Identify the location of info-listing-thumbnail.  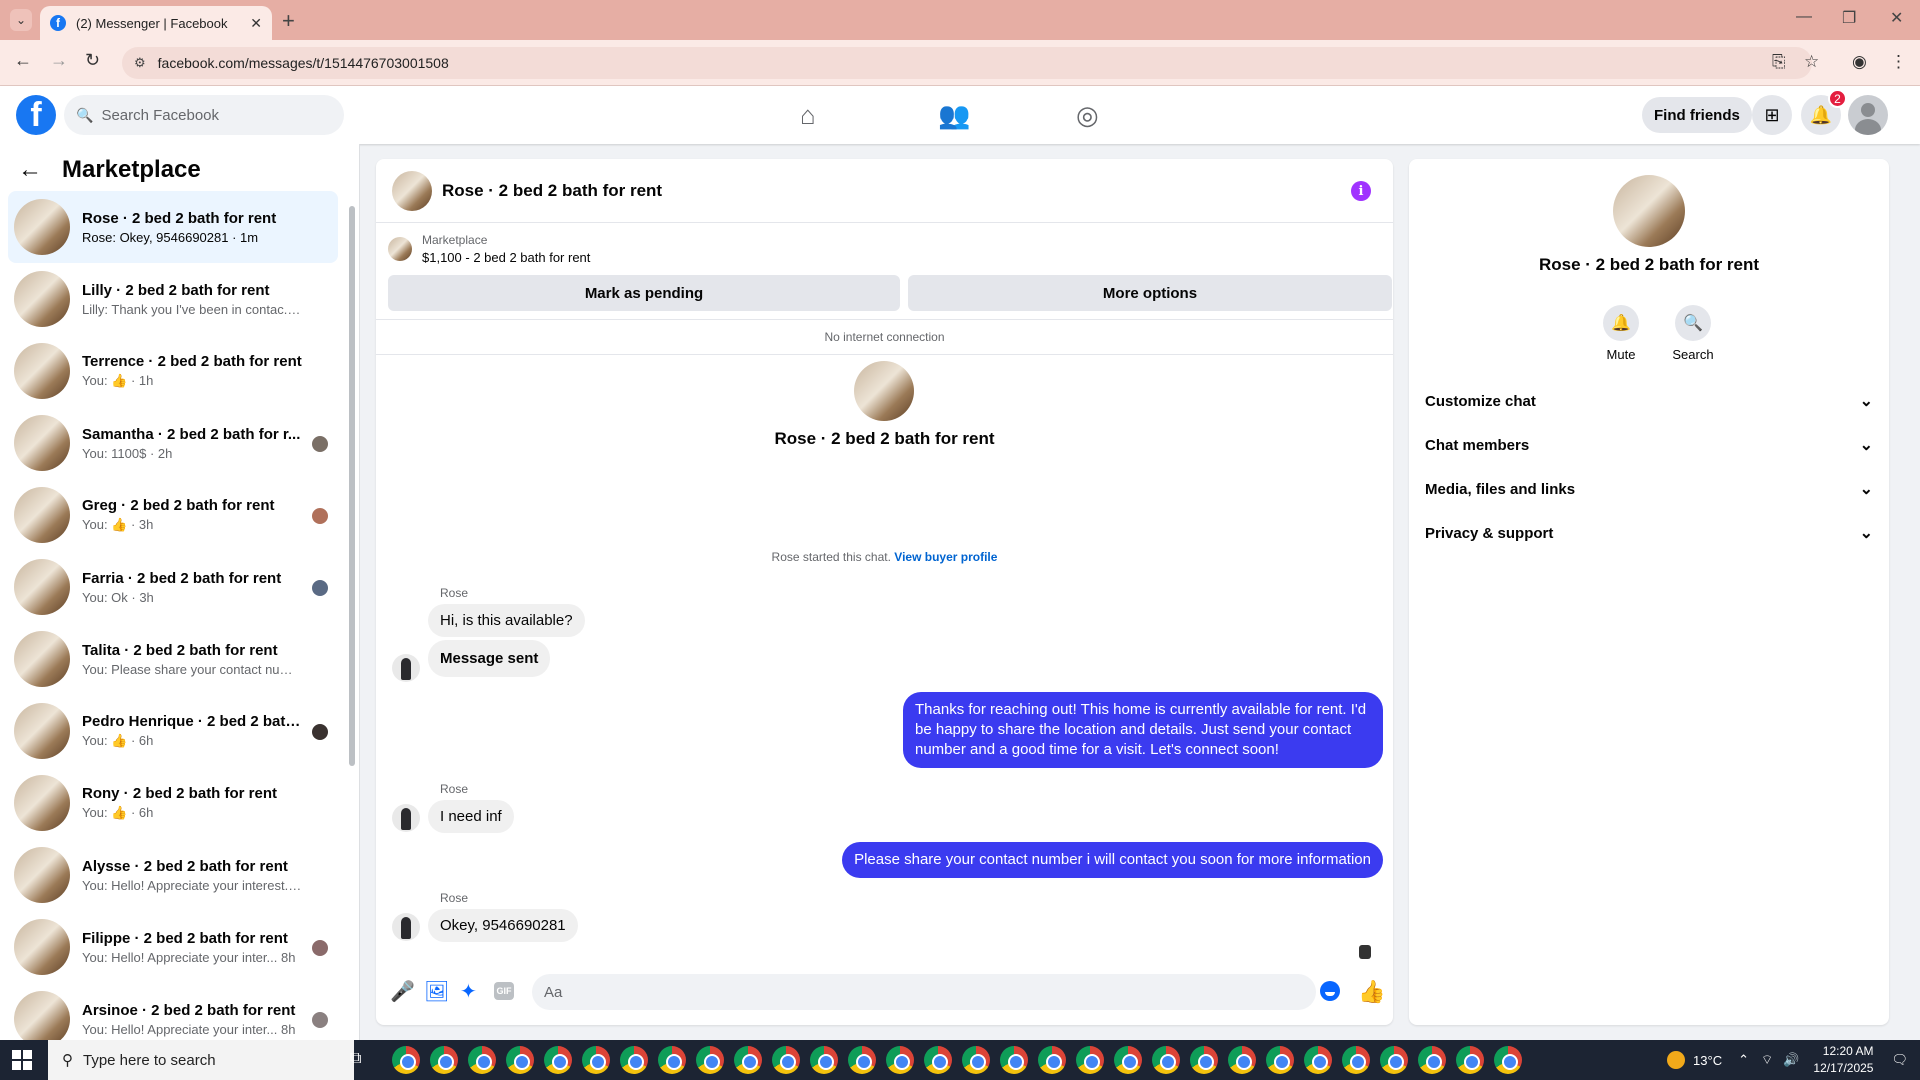
(1649, 211).